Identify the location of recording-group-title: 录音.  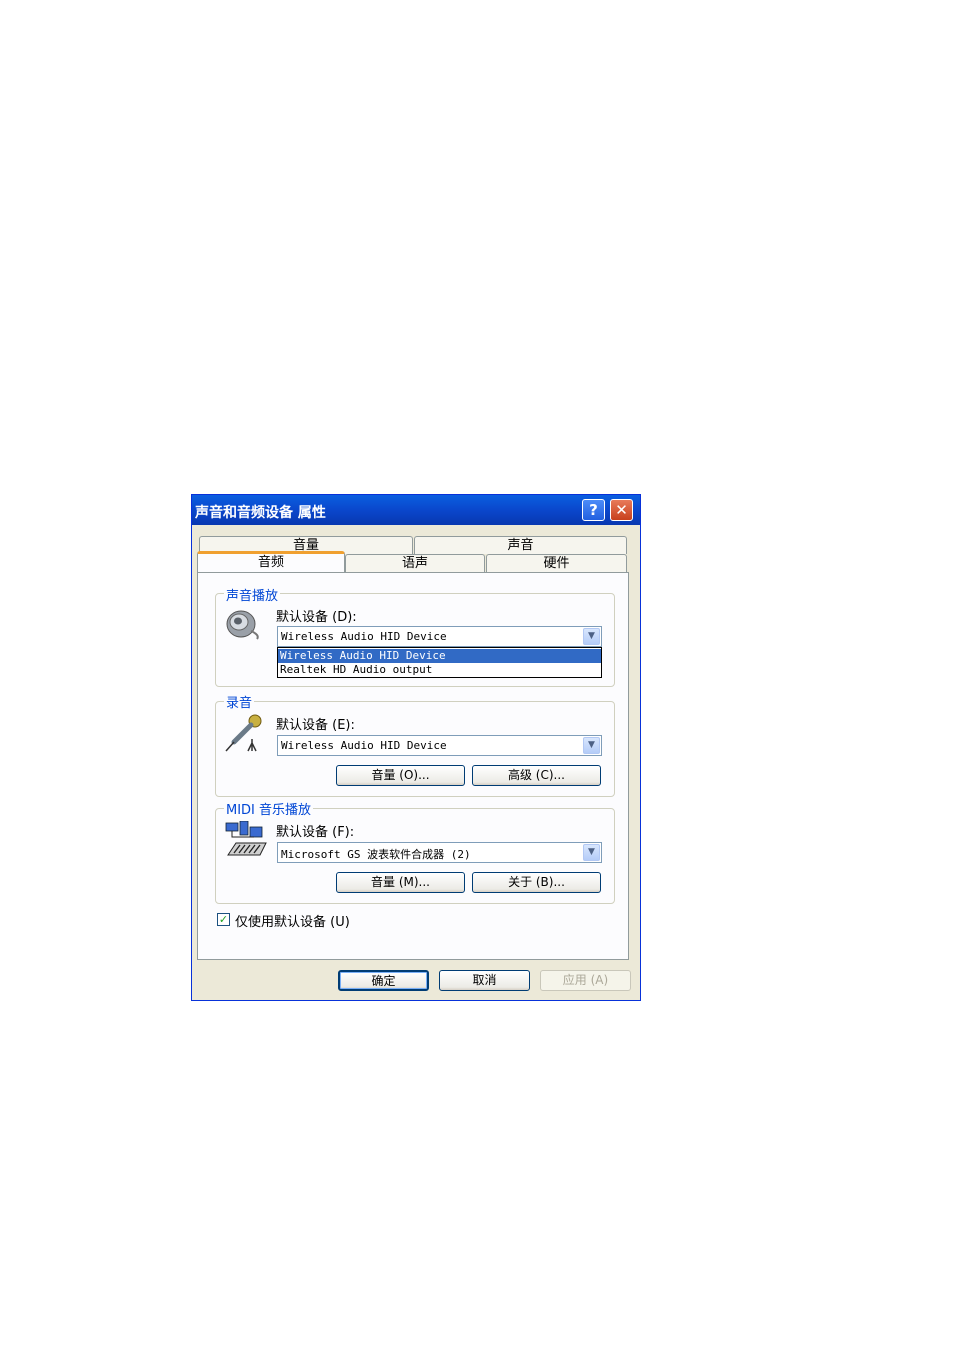
(239, 701).